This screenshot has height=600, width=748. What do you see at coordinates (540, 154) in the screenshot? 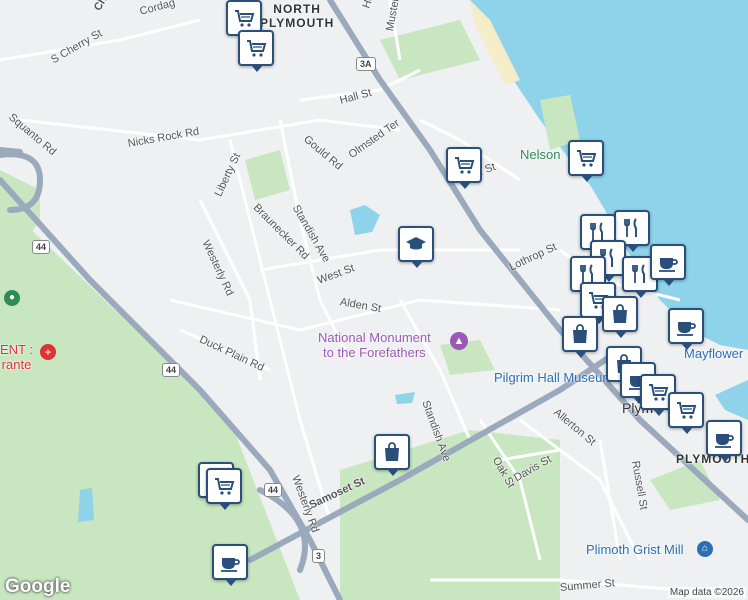
I see `place-label: Nelson` at bounding box center [540, 154].